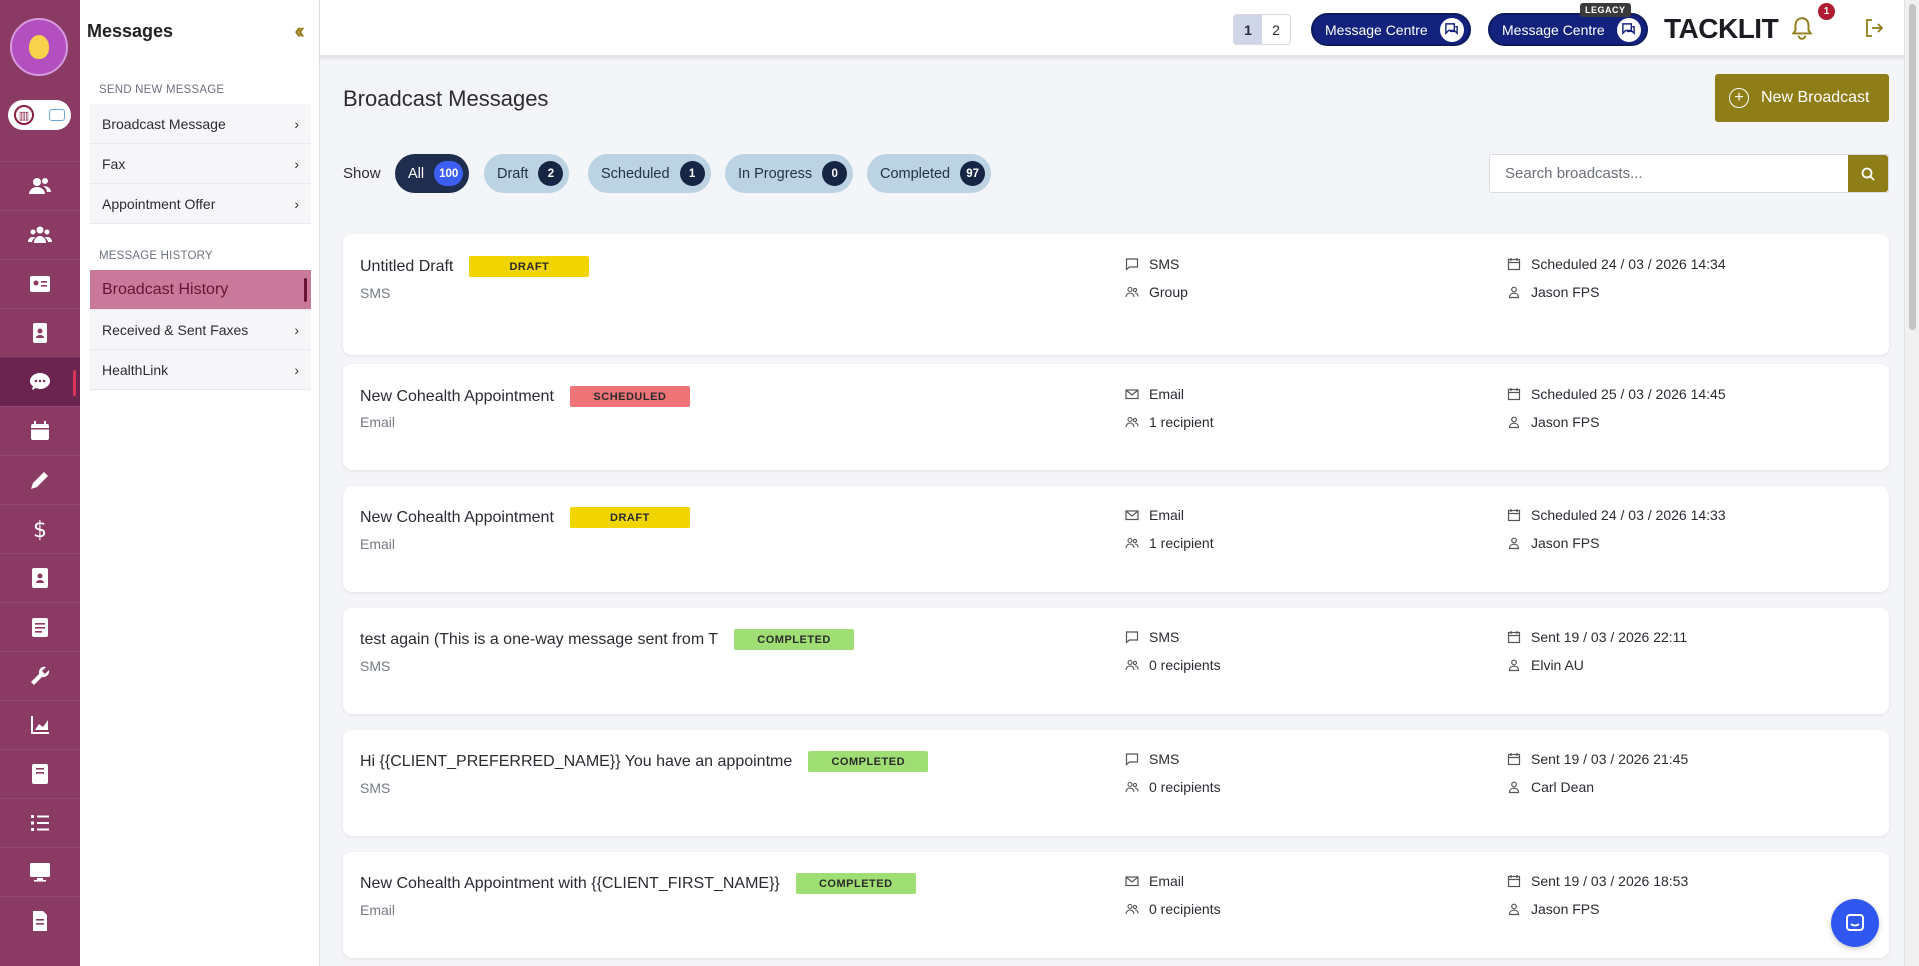 This screenshot has width=1919, height=966. I want to click on practice-logo, so click(39, 47).